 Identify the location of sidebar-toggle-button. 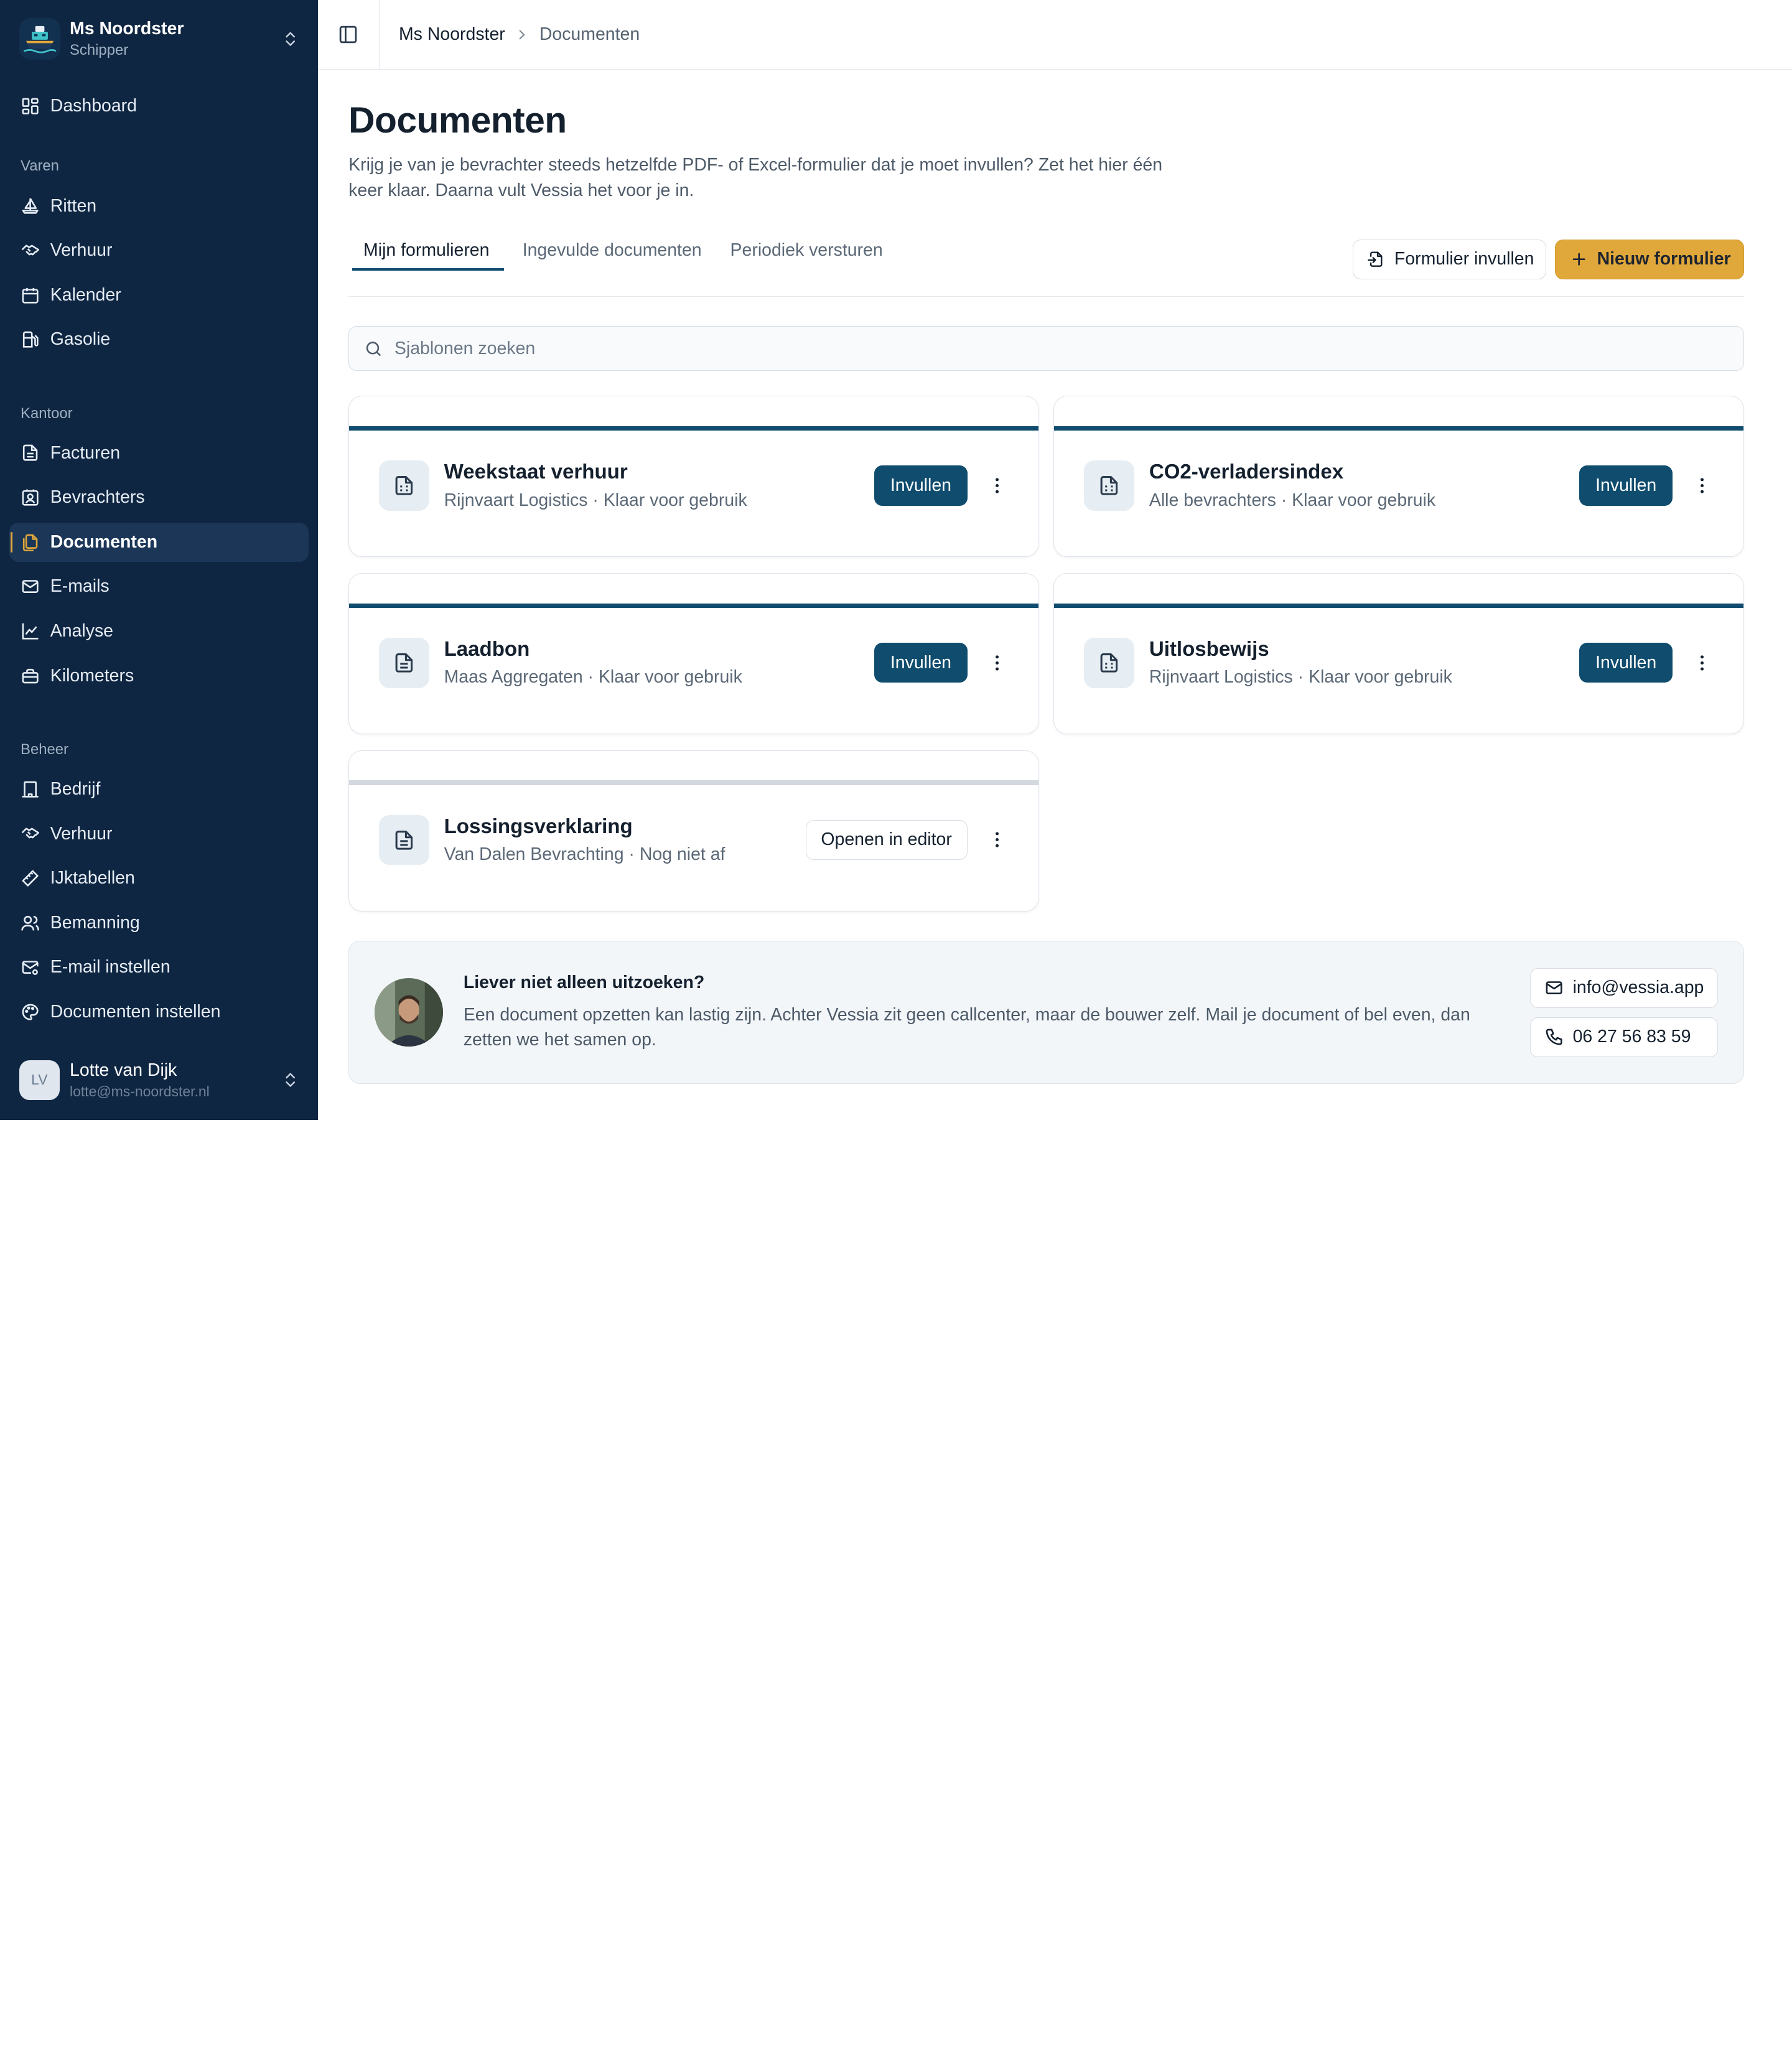
(349, 35).